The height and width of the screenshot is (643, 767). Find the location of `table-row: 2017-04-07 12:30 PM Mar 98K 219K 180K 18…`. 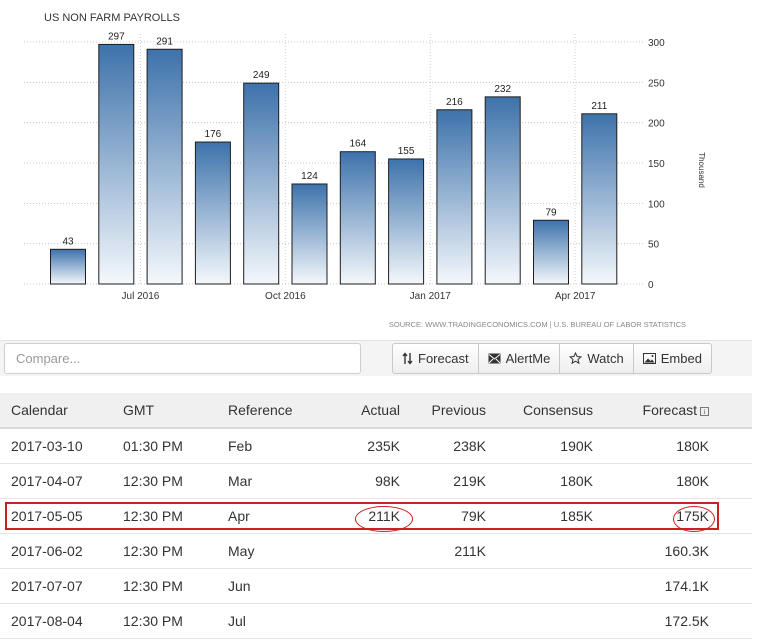

table-row: 2017-04-07 12:30 PM Mar 98K 219K 180K 18… is located at coordinates (376, 480).